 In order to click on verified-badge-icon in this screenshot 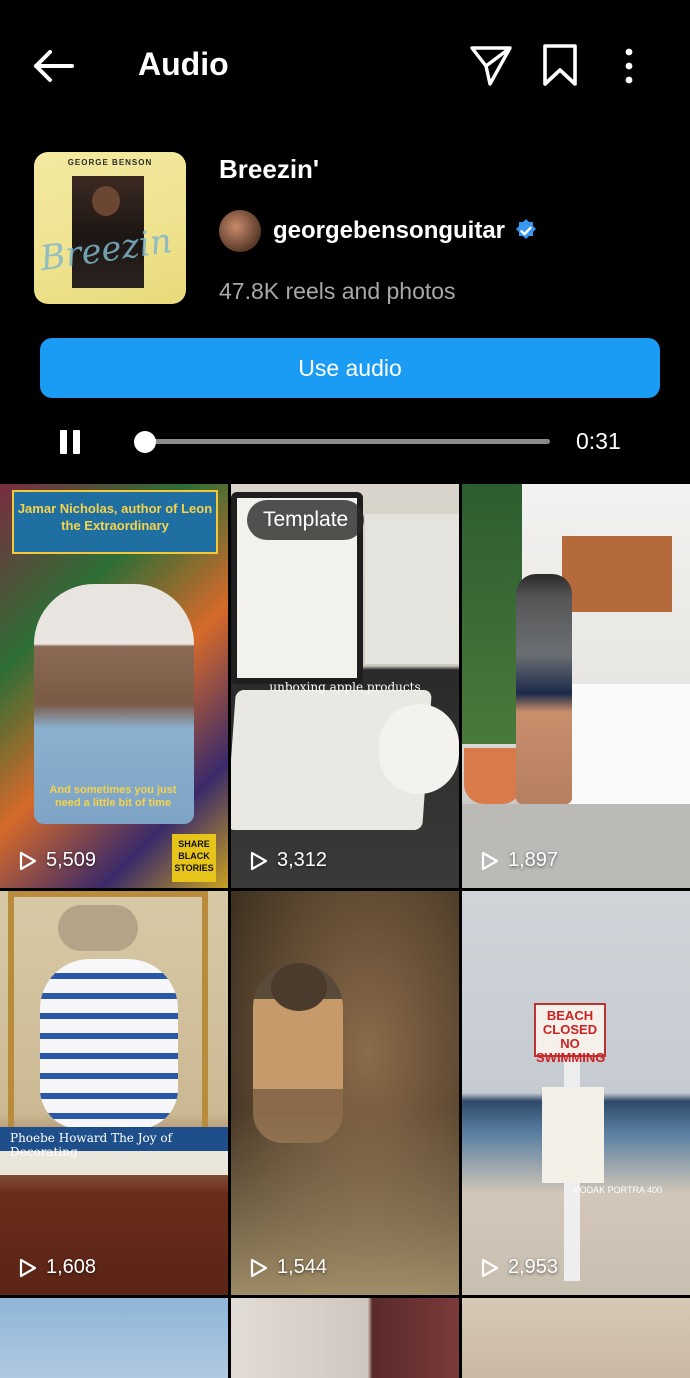, I will do `click(526, 229)`.